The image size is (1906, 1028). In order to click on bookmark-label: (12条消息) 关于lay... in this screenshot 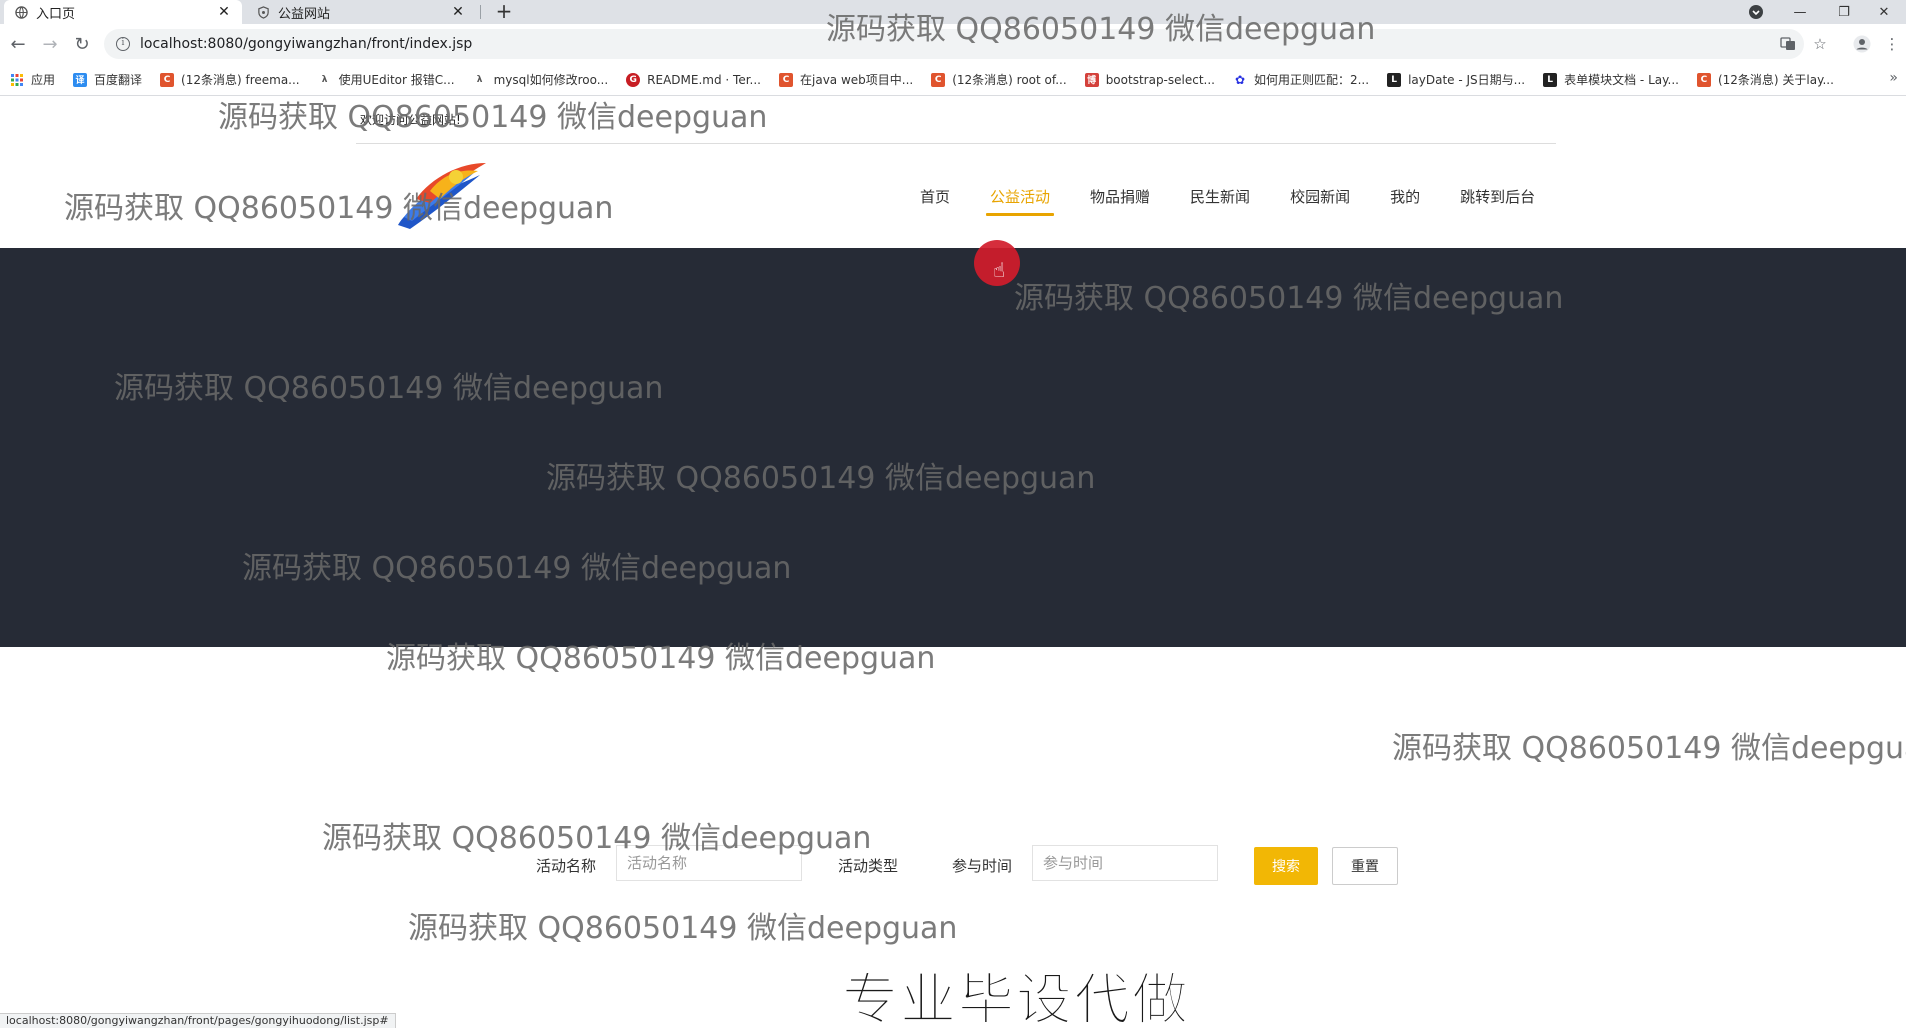, I will do `click(1775, 80)`.